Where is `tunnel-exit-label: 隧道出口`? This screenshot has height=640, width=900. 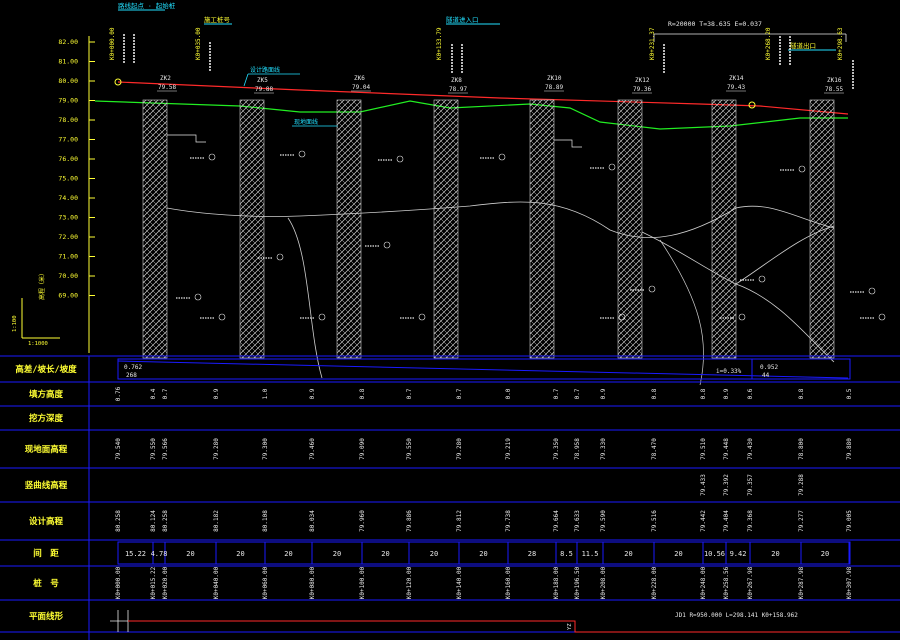 tunnel-exit-label: 隧道出口 is located at coordinates (803, 45).